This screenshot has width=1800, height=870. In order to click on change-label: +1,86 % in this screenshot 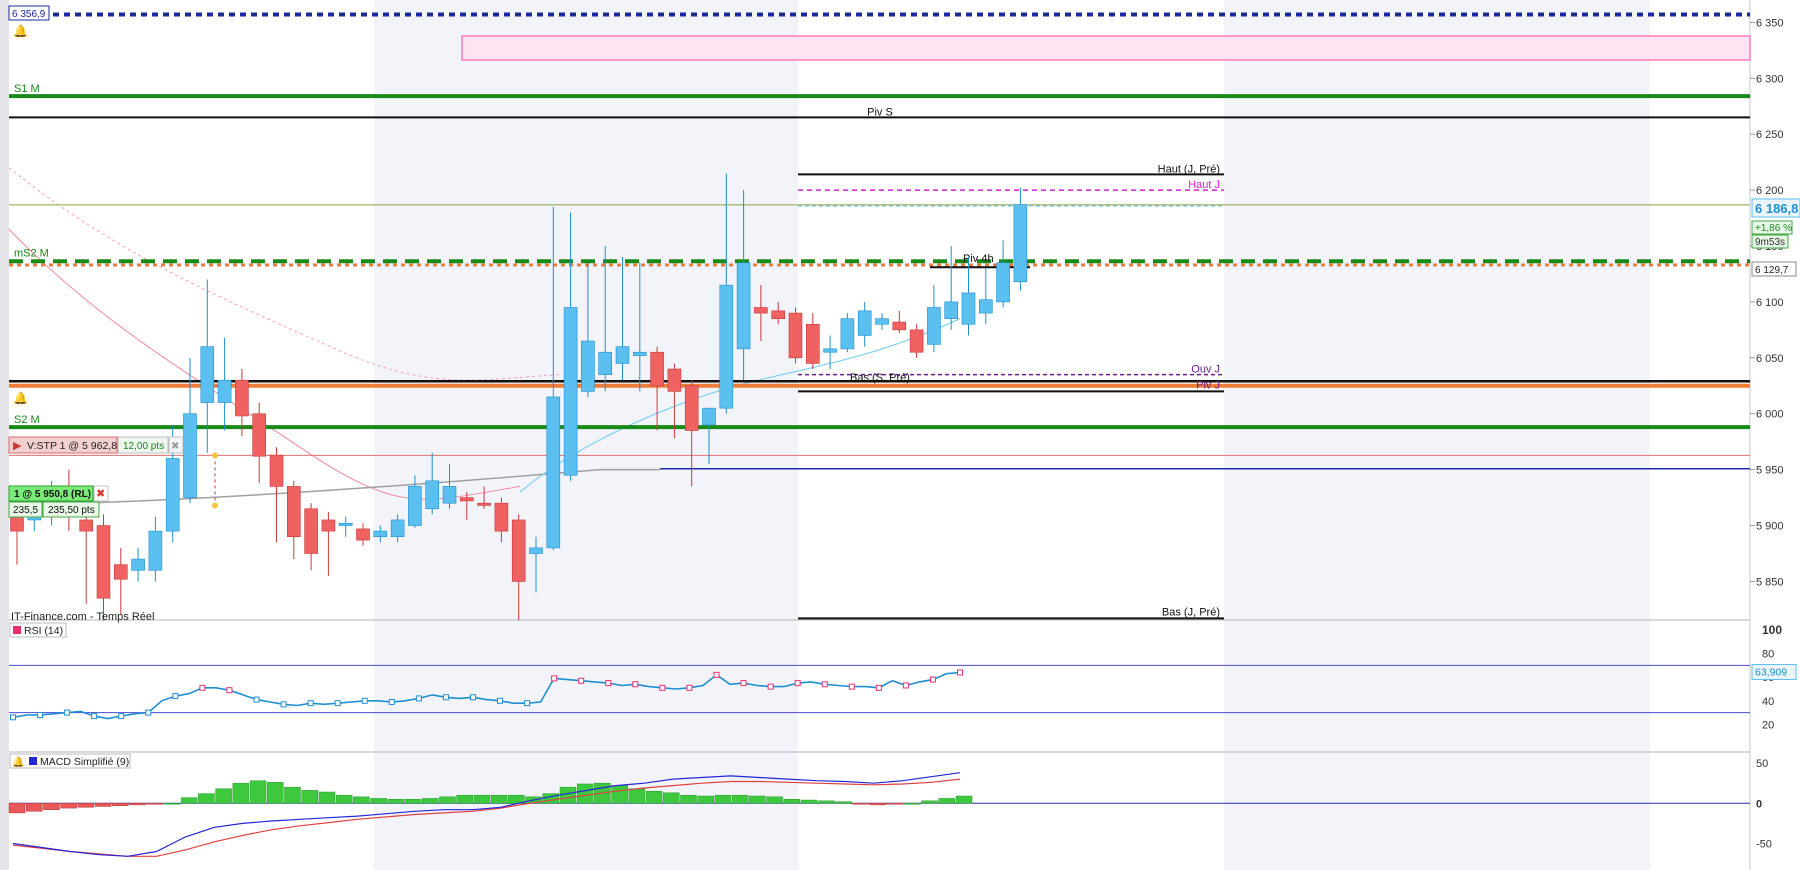, I will do `click(1773, 228)`.